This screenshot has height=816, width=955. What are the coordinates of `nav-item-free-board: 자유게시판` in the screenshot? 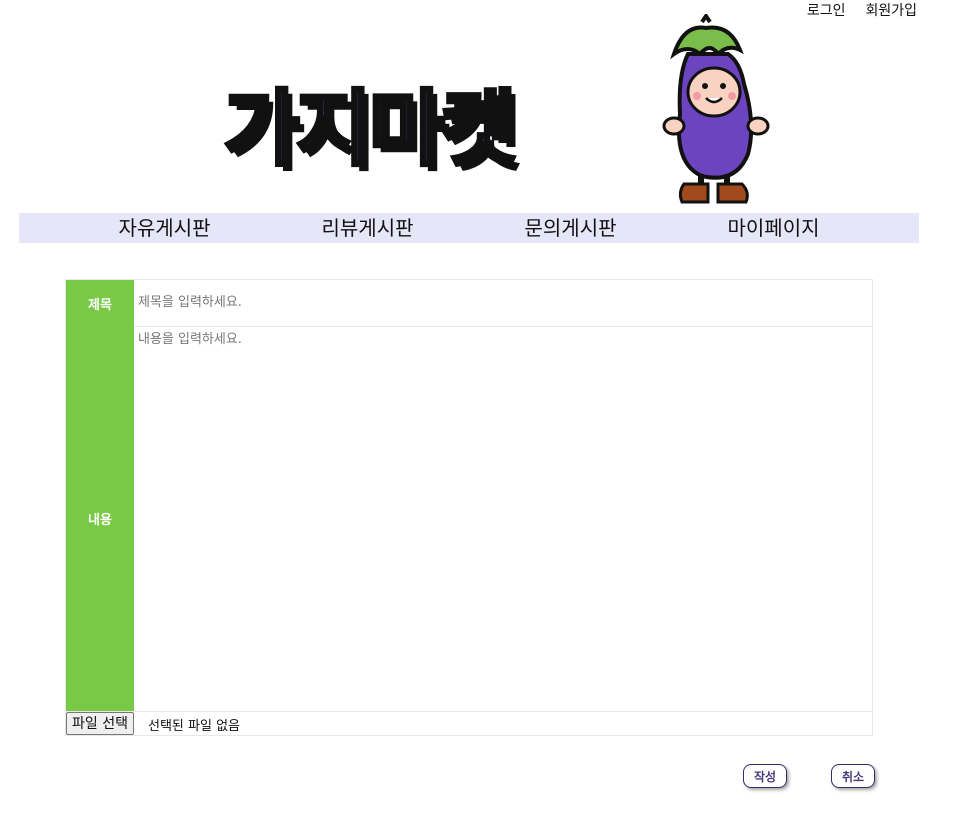 It's located at (164, 228).